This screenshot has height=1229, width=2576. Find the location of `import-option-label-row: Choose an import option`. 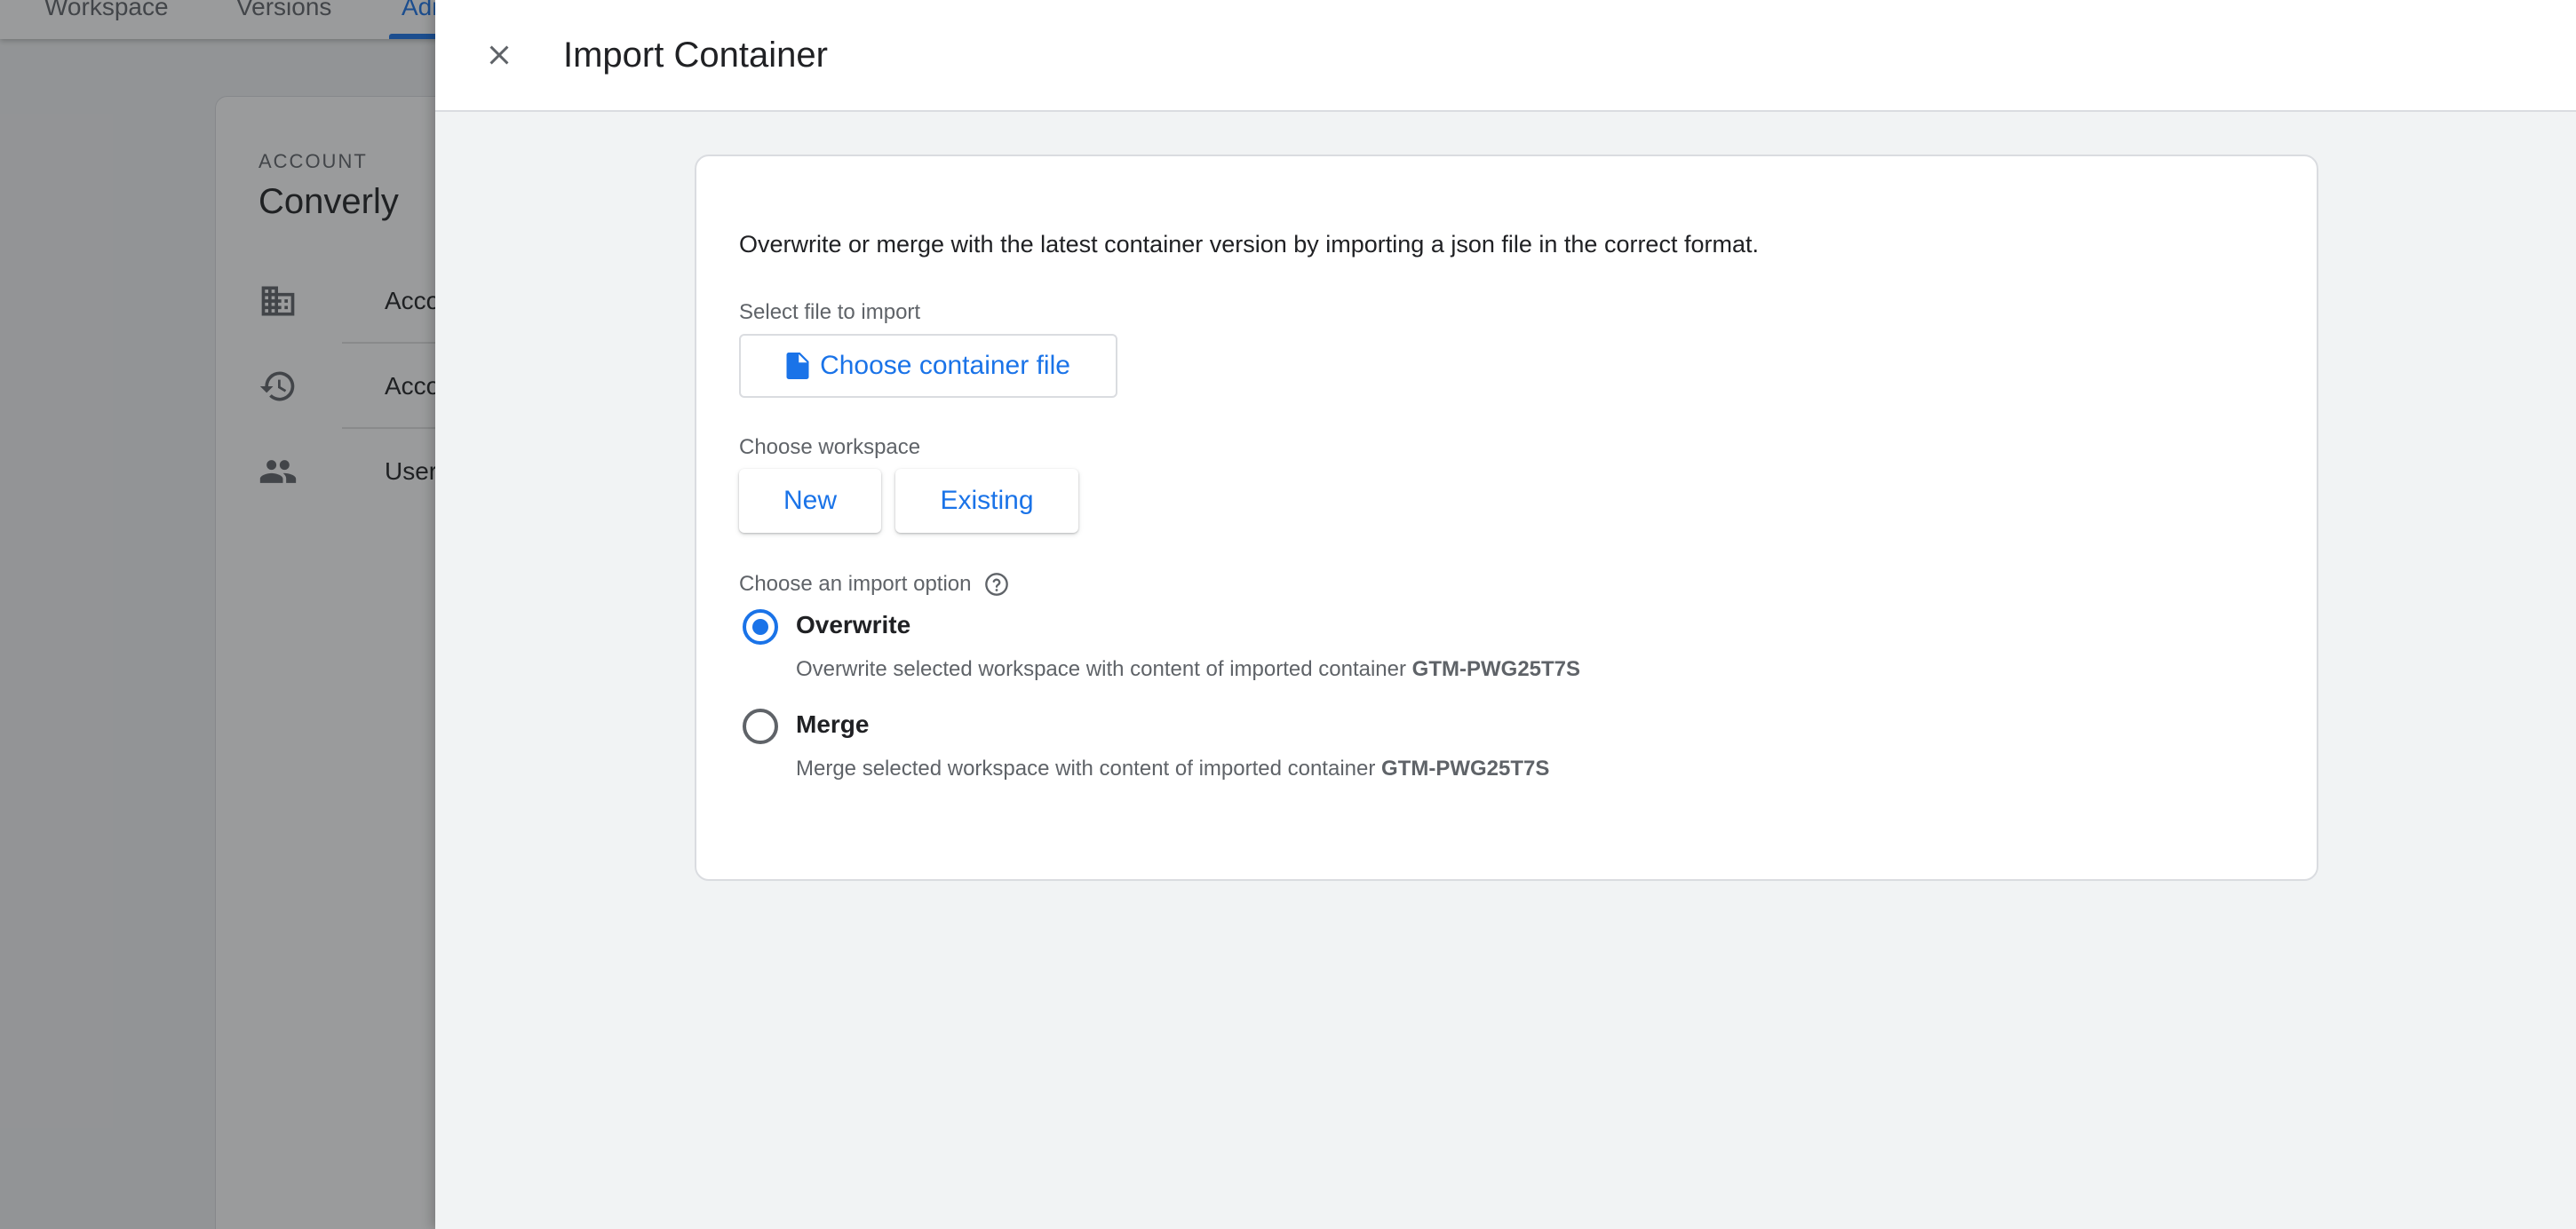

import-option-label-row: Choose an import option is located at coordinates (874, 584).